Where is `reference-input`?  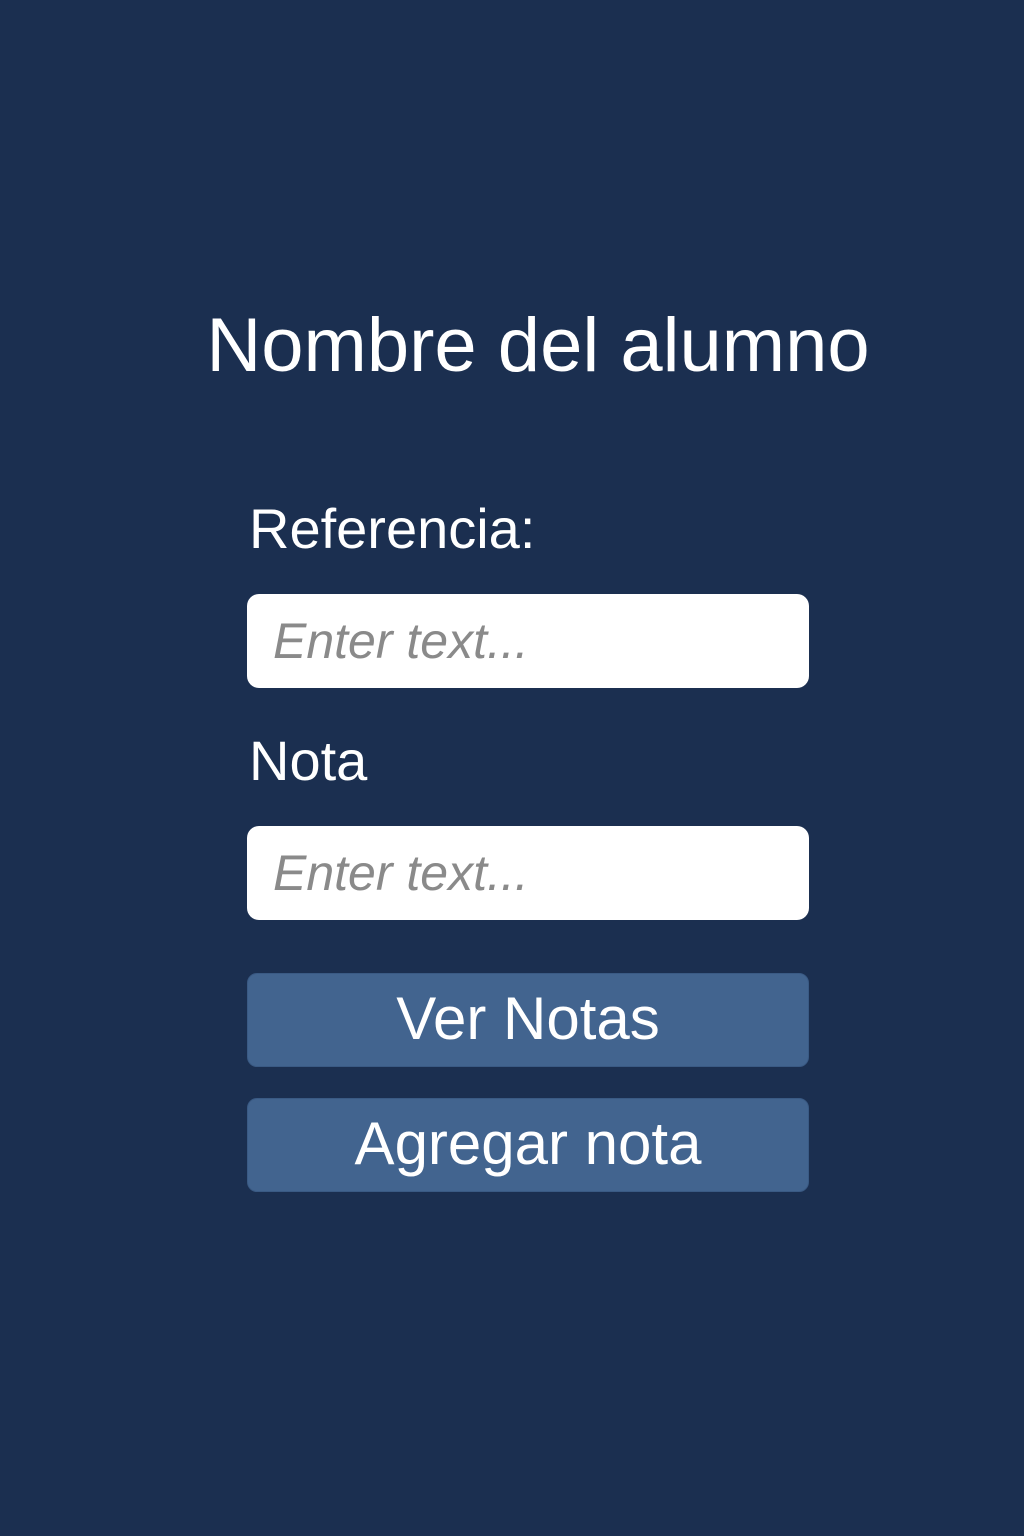
reference-input is located at coordinates (528, 641).